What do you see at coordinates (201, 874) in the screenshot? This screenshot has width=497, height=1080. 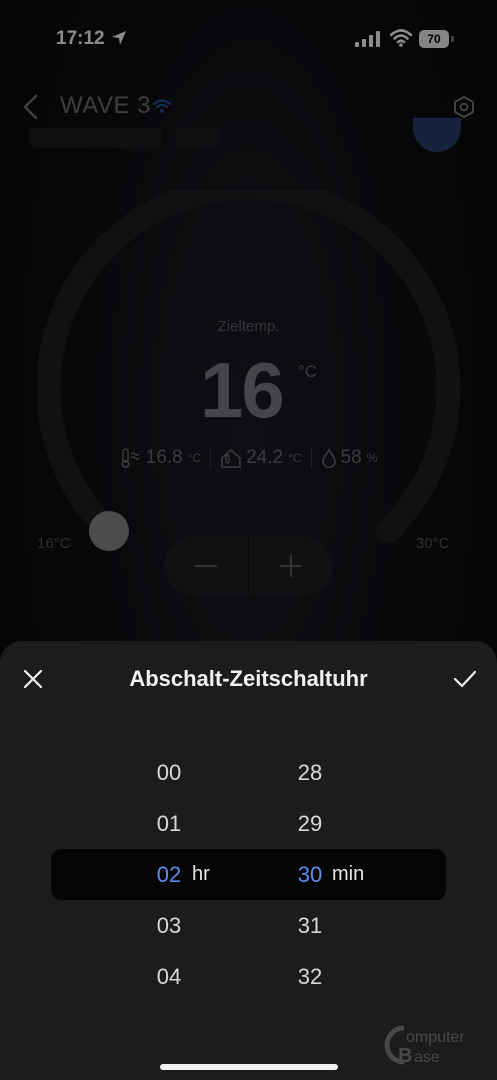 I see `hour-unit-label: hr` at bounding box center [201, 874].